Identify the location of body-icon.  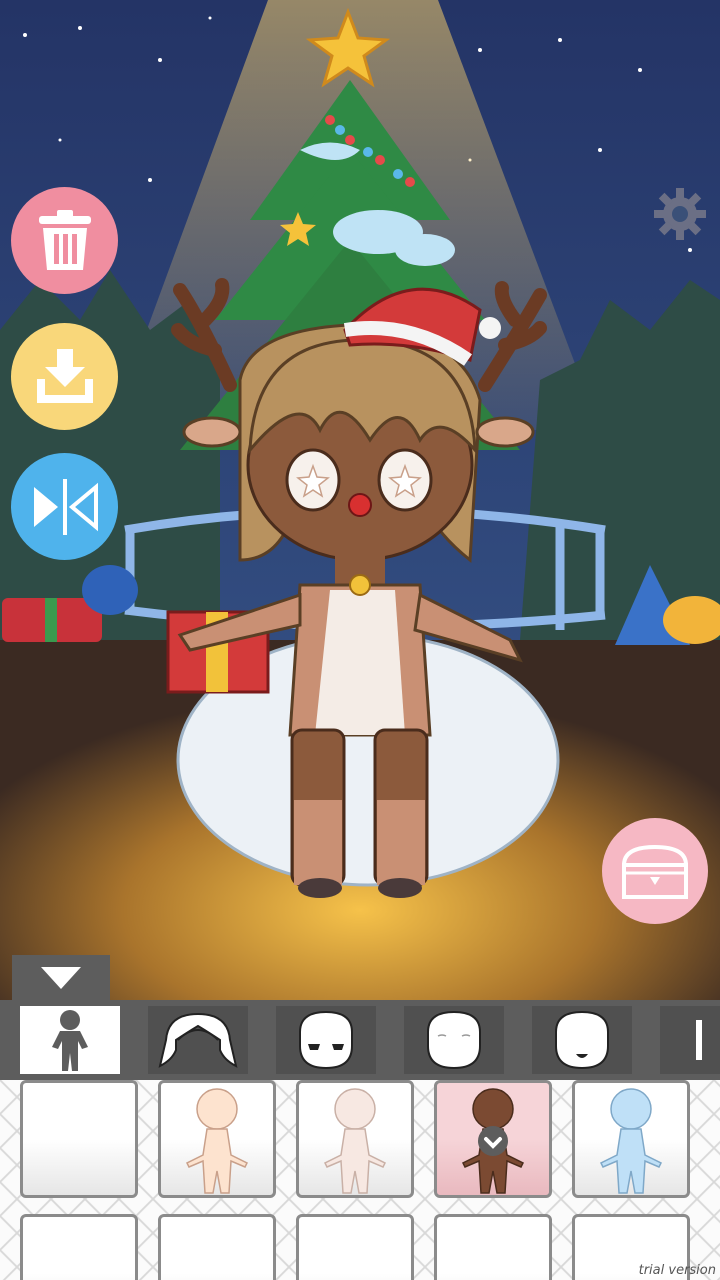
(70, 1040).